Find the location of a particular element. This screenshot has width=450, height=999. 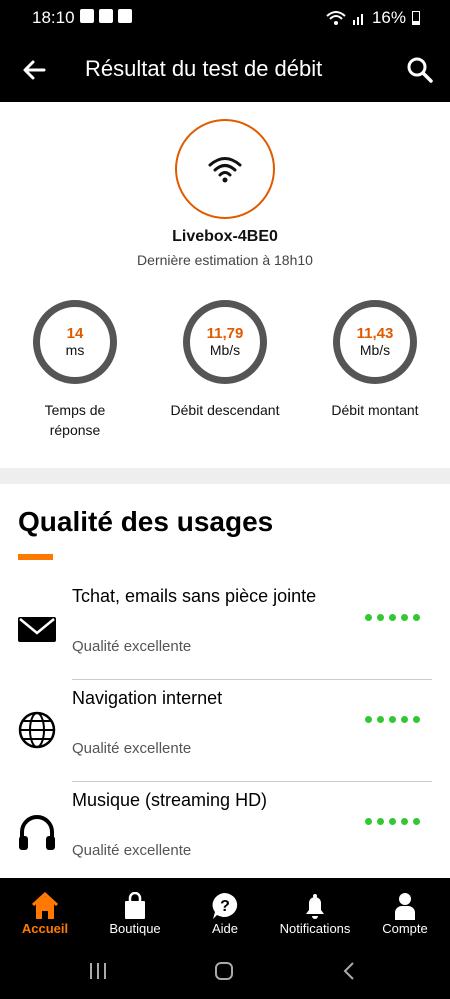

router-name: Livebox-4BE0 is located at coordinates (225, 236).